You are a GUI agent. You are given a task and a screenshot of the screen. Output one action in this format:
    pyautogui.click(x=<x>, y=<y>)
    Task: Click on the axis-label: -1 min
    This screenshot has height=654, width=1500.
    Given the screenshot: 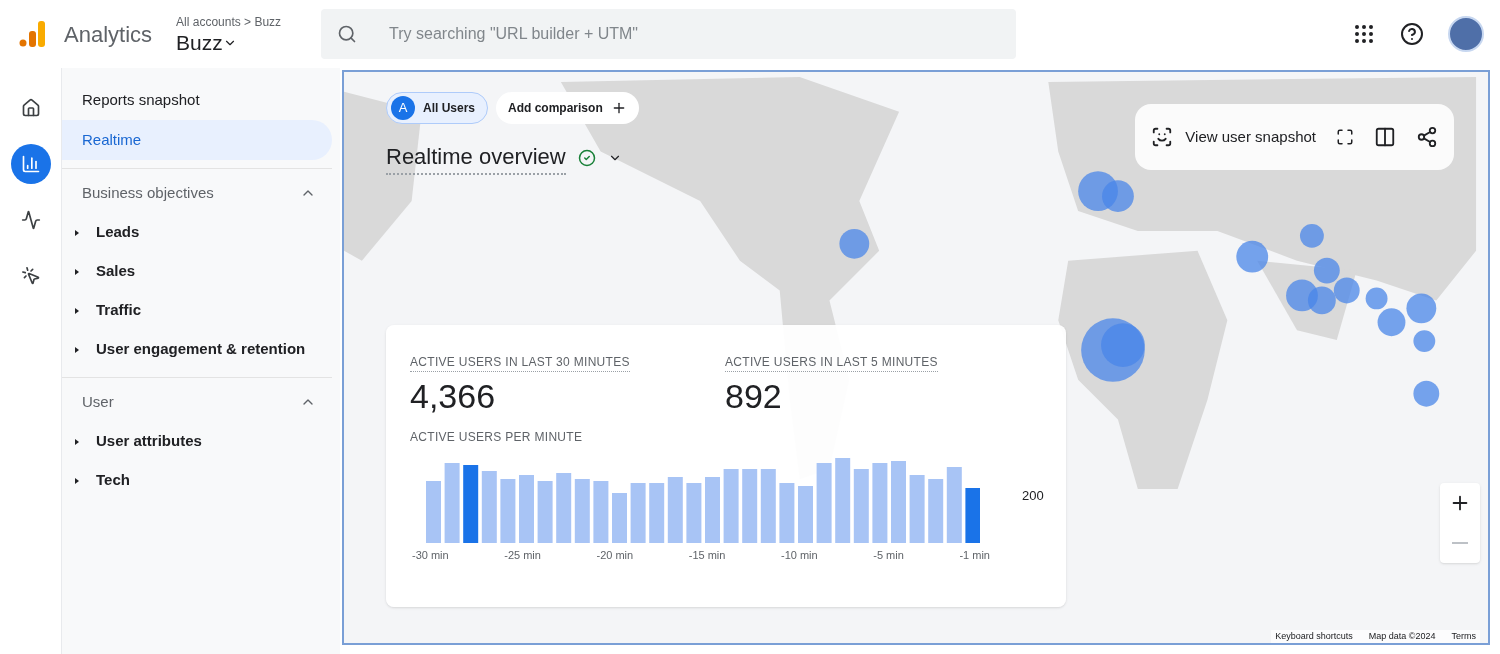 What is the action you would take?
    pyautogui.click(x=974, y=555)
    